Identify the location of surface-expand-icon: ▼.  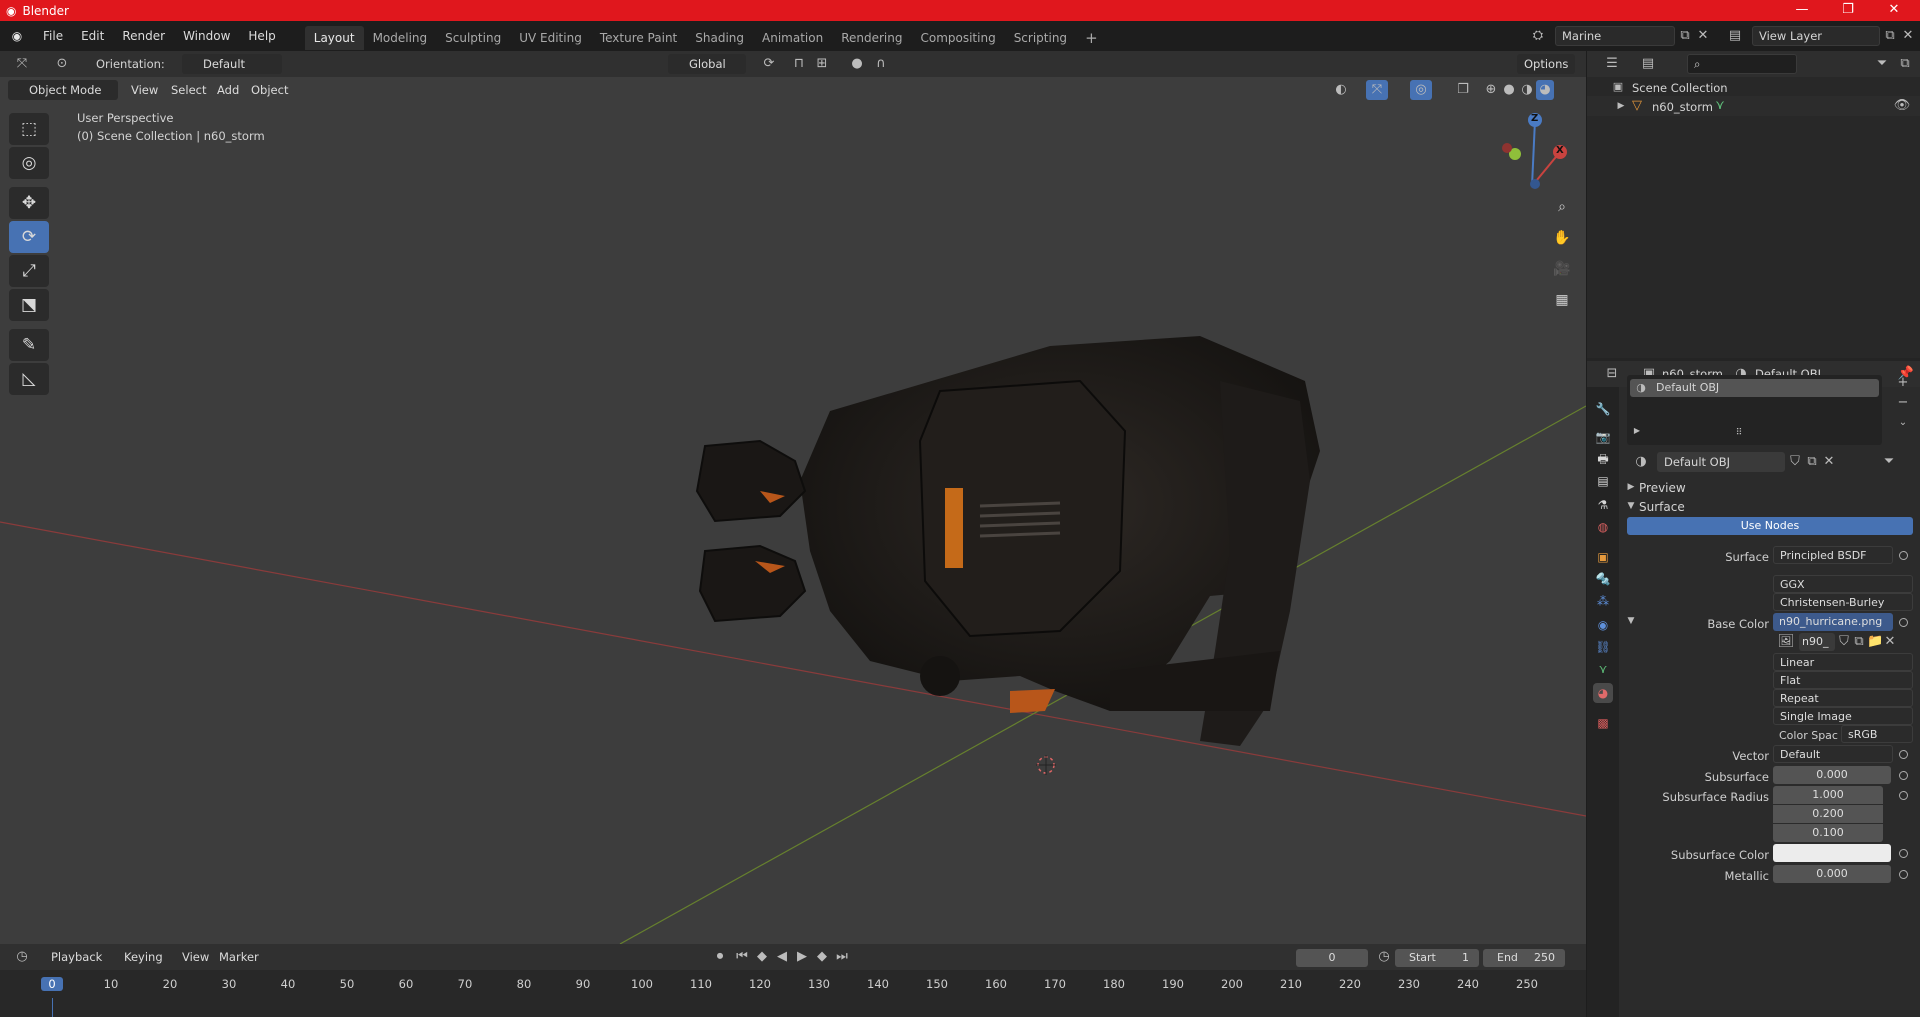
(1631, 506).